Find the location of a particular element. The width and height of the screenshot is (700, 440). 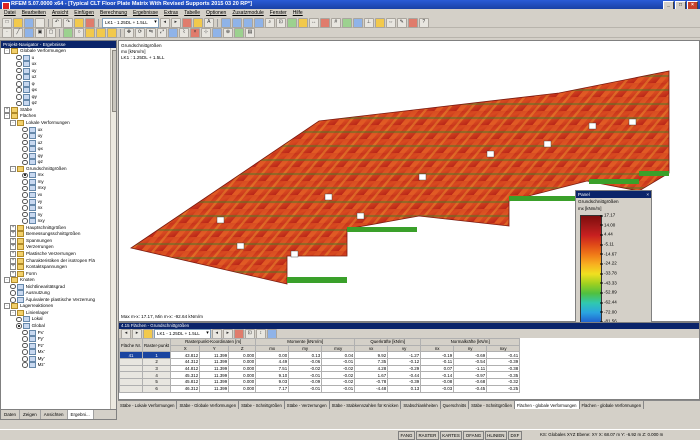

filter-icon is located at coordinates (324, 22).